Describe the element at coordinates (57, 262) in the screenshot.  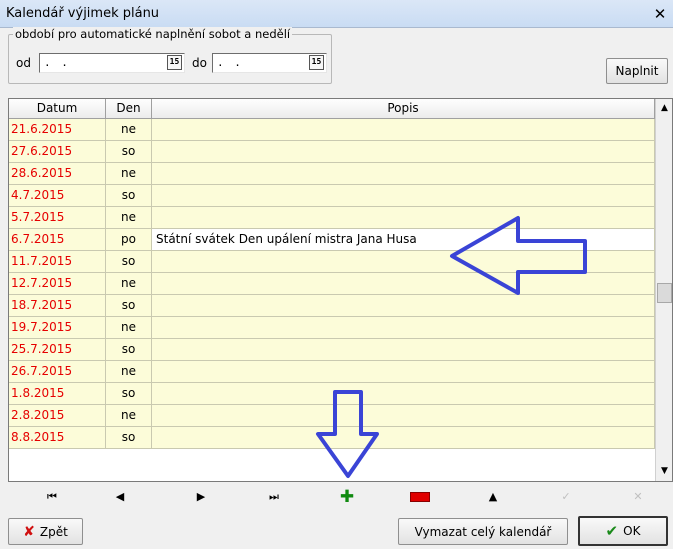
I see `cell-date: 11.7.2015` at that location.